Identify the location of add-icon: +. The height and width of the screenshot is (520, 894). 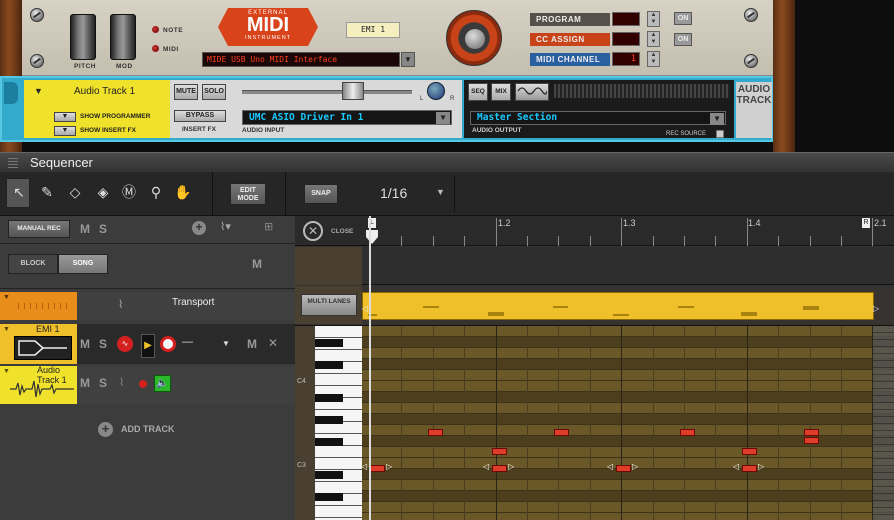
(199, 228).